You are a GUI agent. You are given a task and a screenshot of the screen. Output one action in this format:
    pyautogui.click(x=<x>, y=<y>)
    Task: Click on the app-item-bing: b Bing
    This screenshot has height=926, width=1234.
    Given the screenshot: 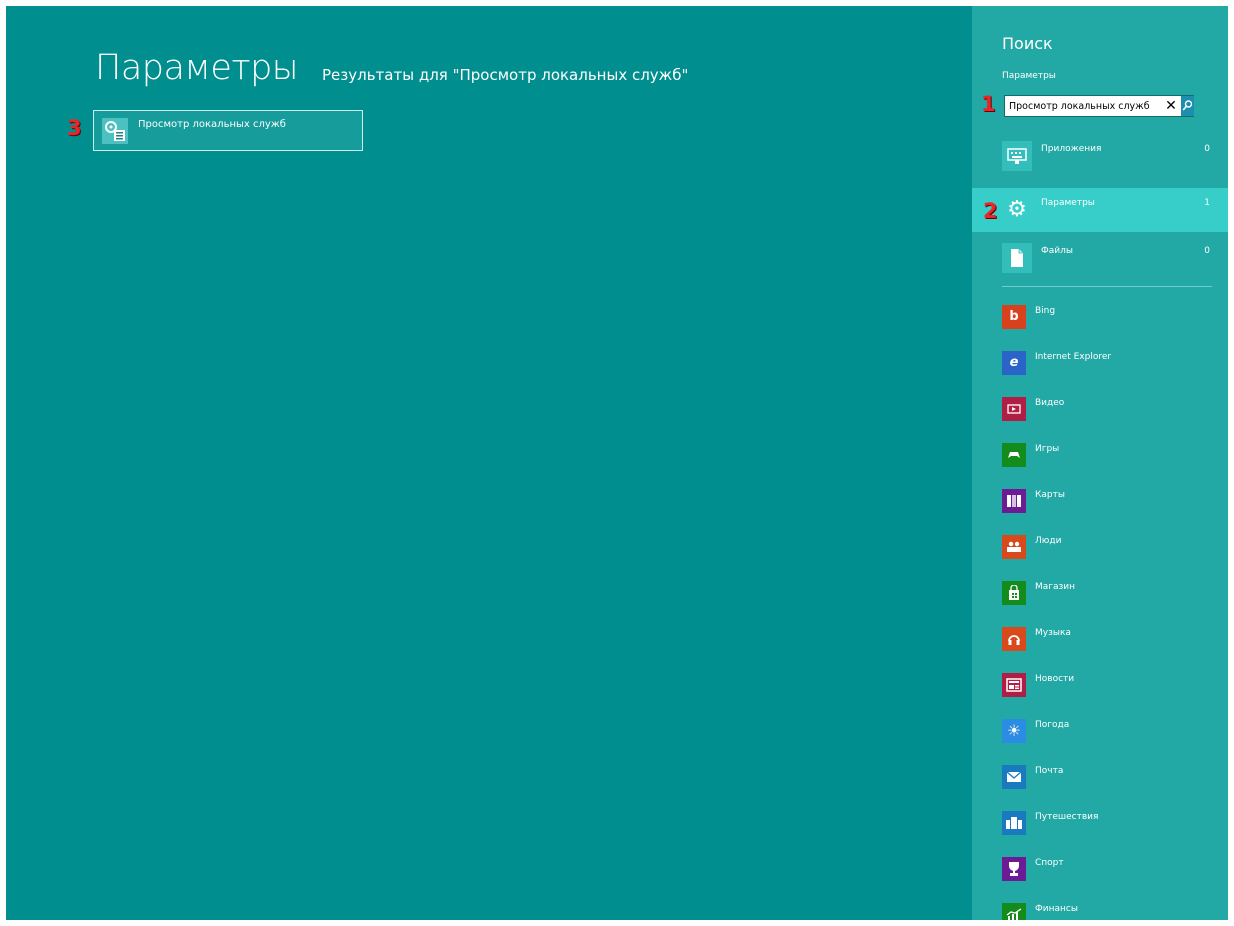 What is the action you would take?
    pyautogui.click(x=1100, y=317)
    